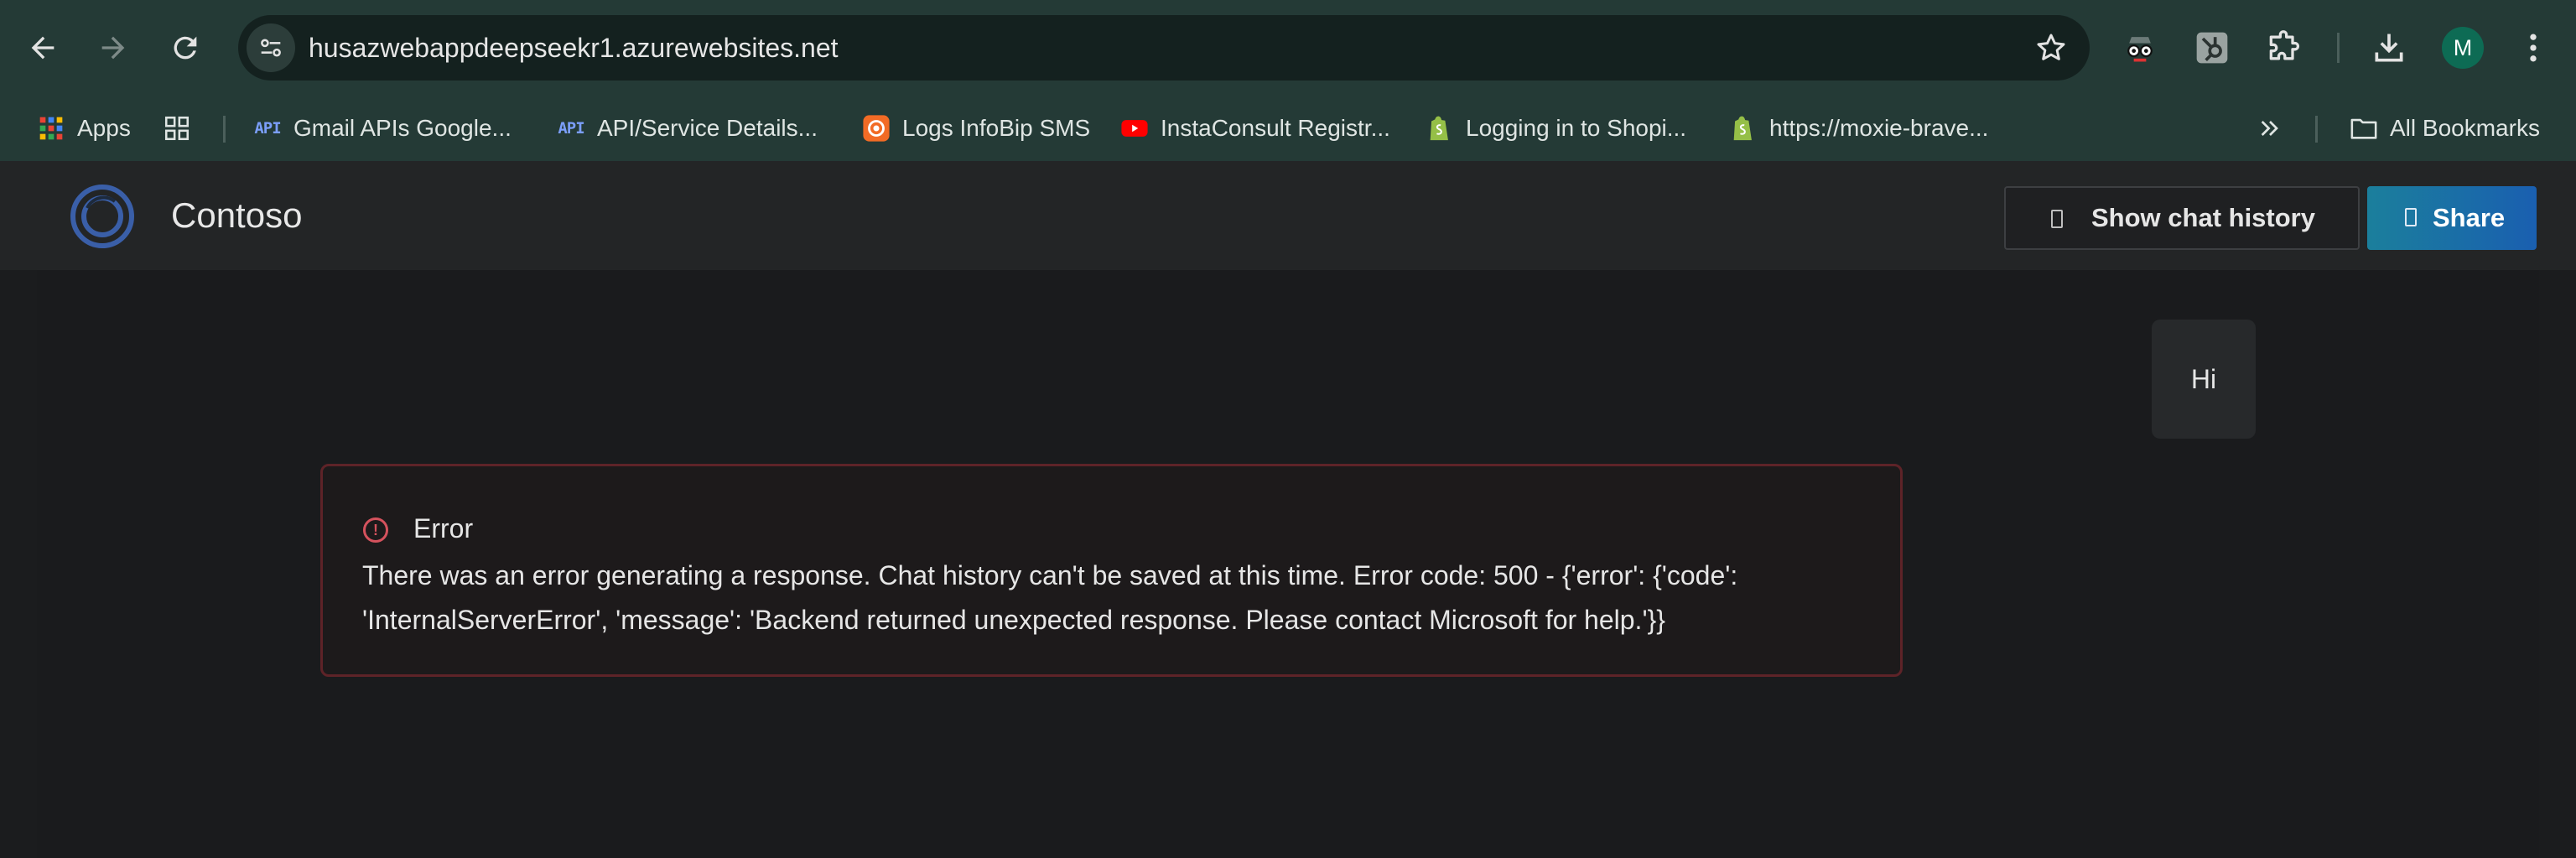 Image resolution: width=2576 pixels, height=858 pixels. I want to click on show-chat-history-button: Show chat history, so click(2182, 218).